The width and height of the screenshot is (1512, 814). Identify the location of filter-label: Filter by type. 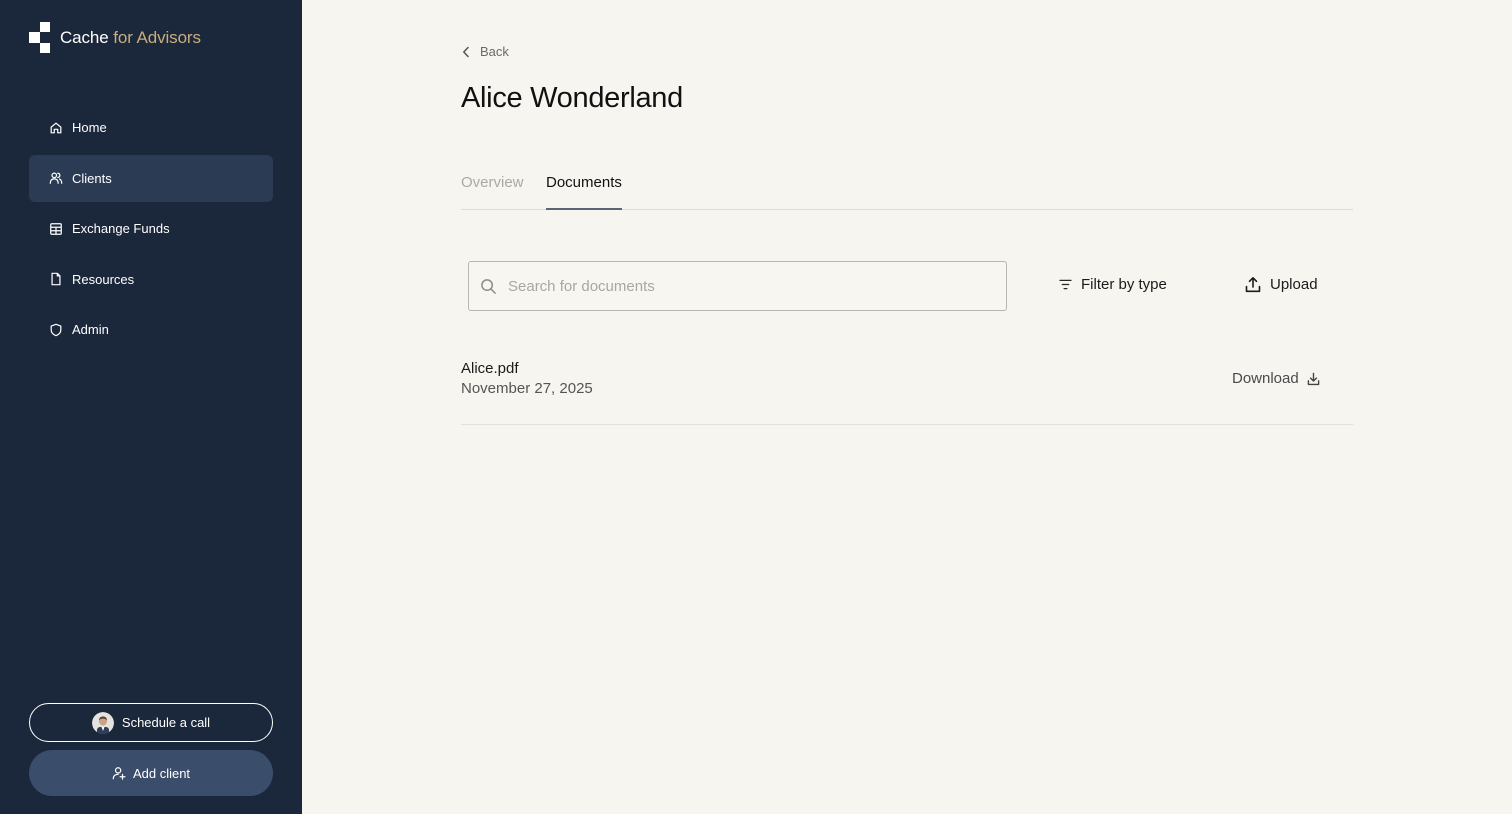
(1124, 284).